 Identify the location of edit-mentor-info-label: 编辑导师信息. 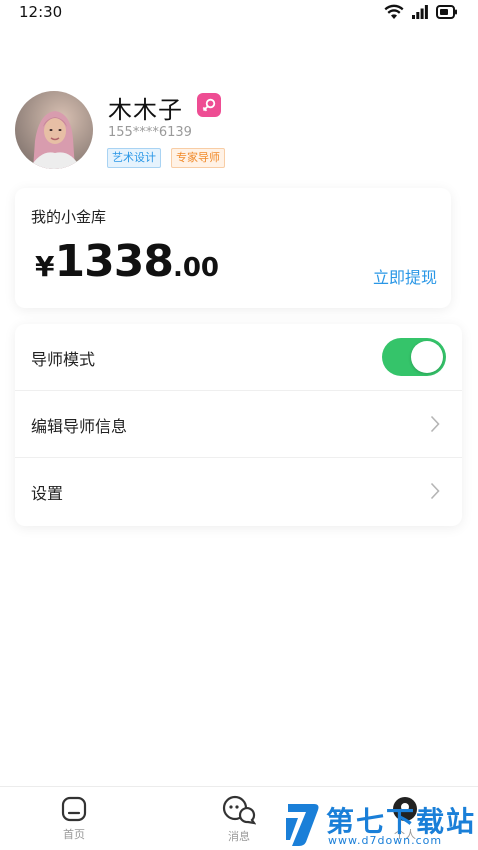
(79, 426).